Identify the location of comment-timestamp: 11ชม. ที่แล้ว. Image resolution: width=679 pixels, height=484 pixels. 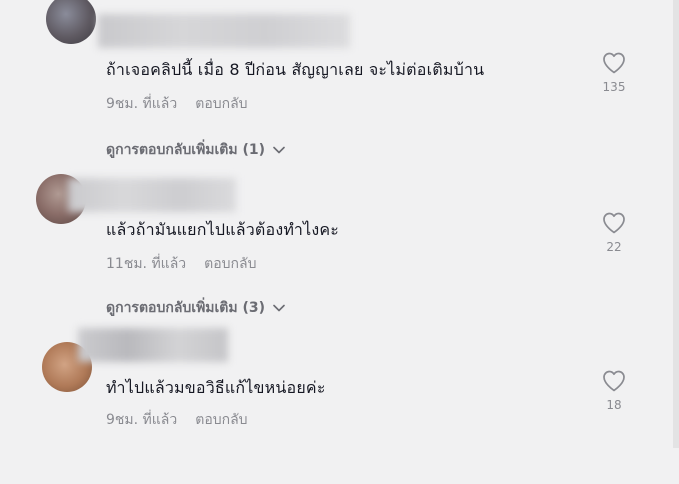
(146, 264).